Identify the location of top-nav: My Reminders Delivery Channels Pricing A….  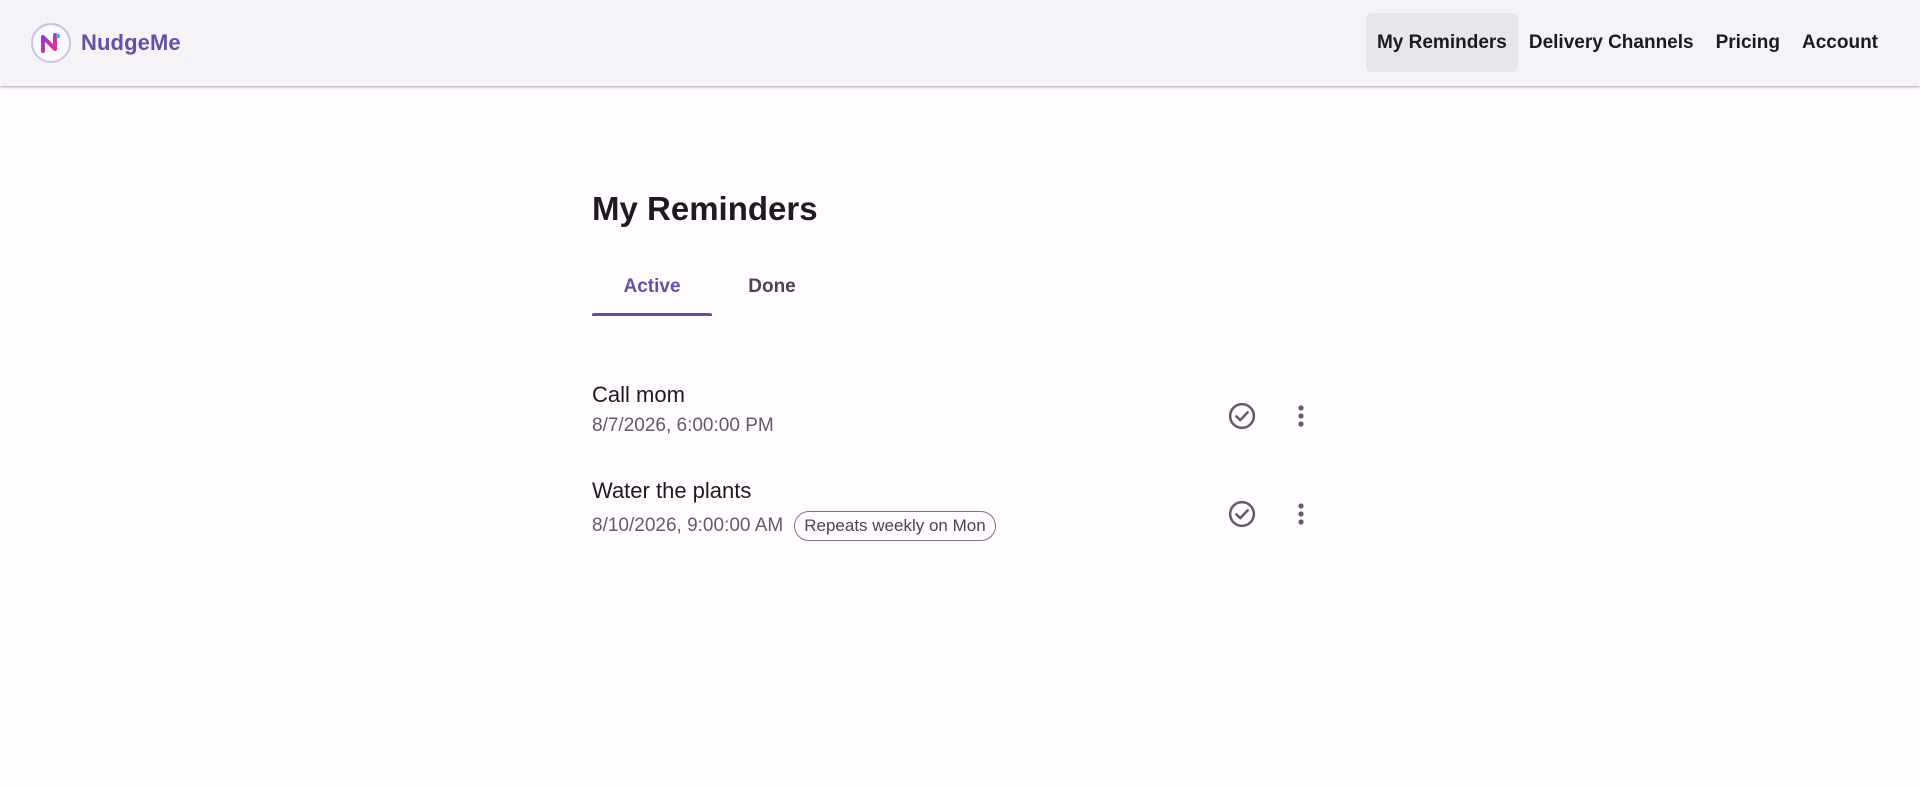
(1627, 42).